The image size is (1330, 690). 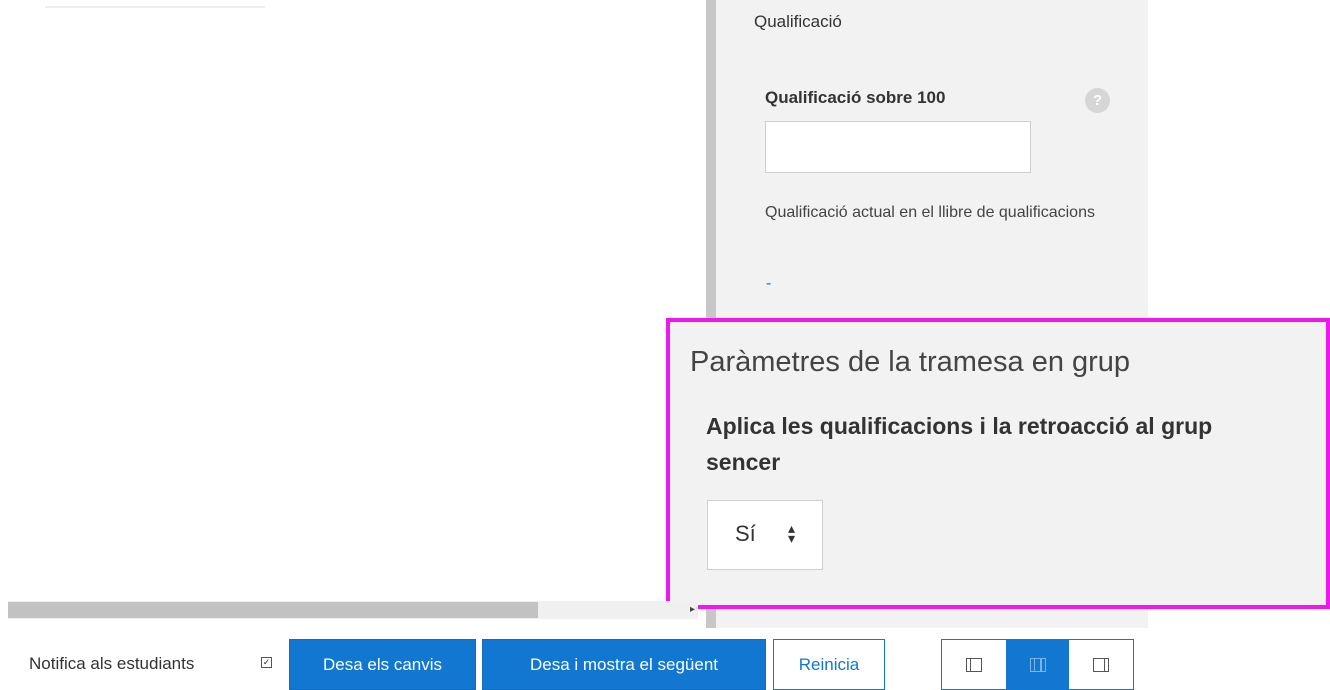 I want to click on collapse-review-panel-icon, so click(x=973, y=664).